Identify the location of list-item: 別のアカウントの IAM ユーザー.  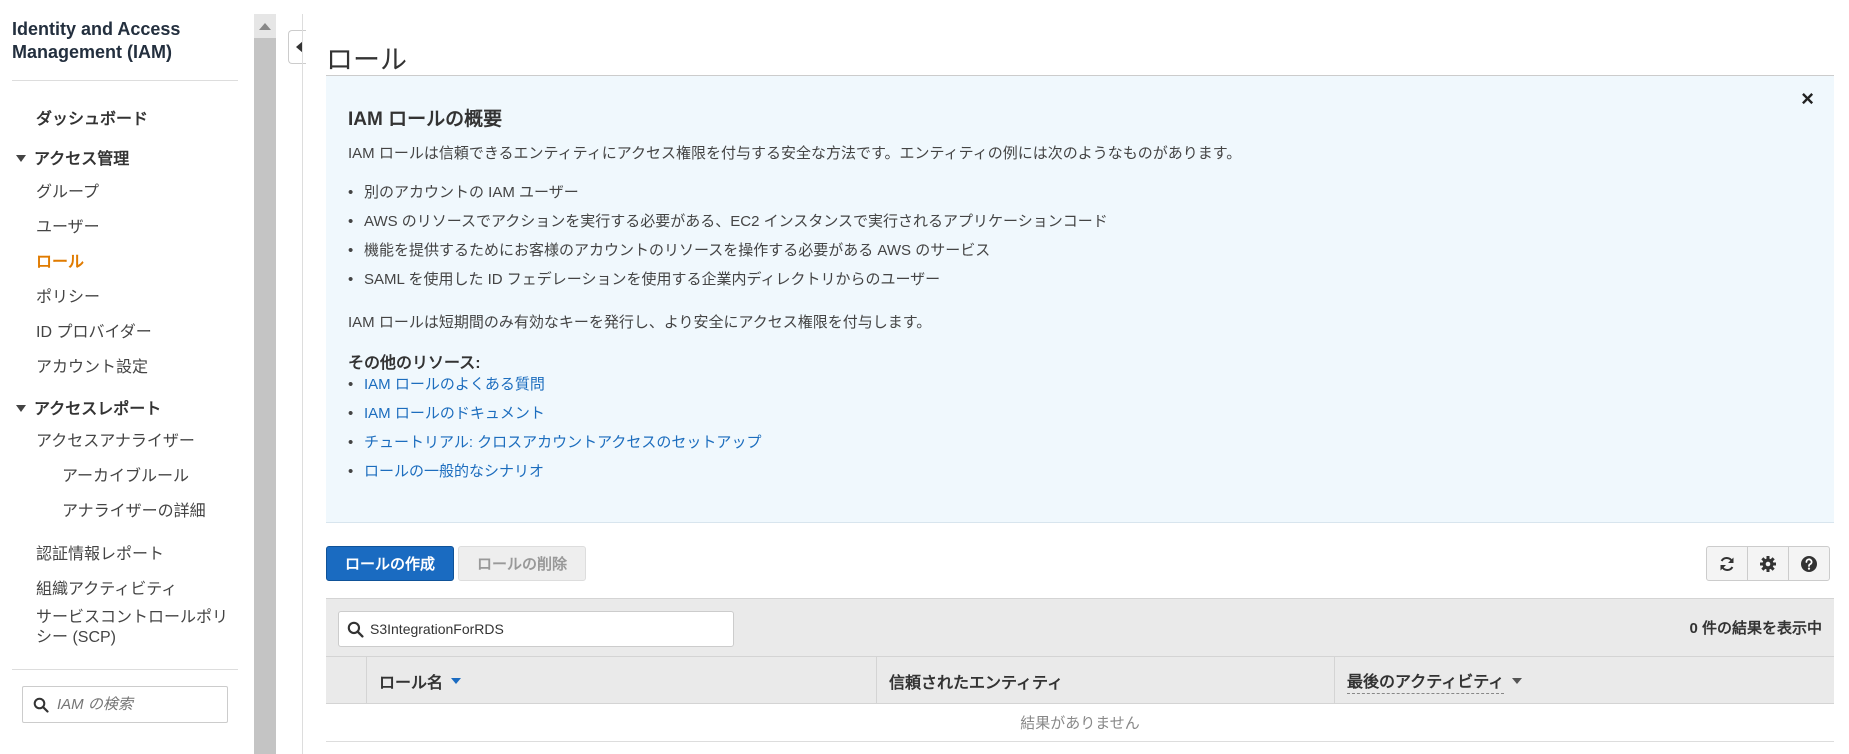
(728, 192).